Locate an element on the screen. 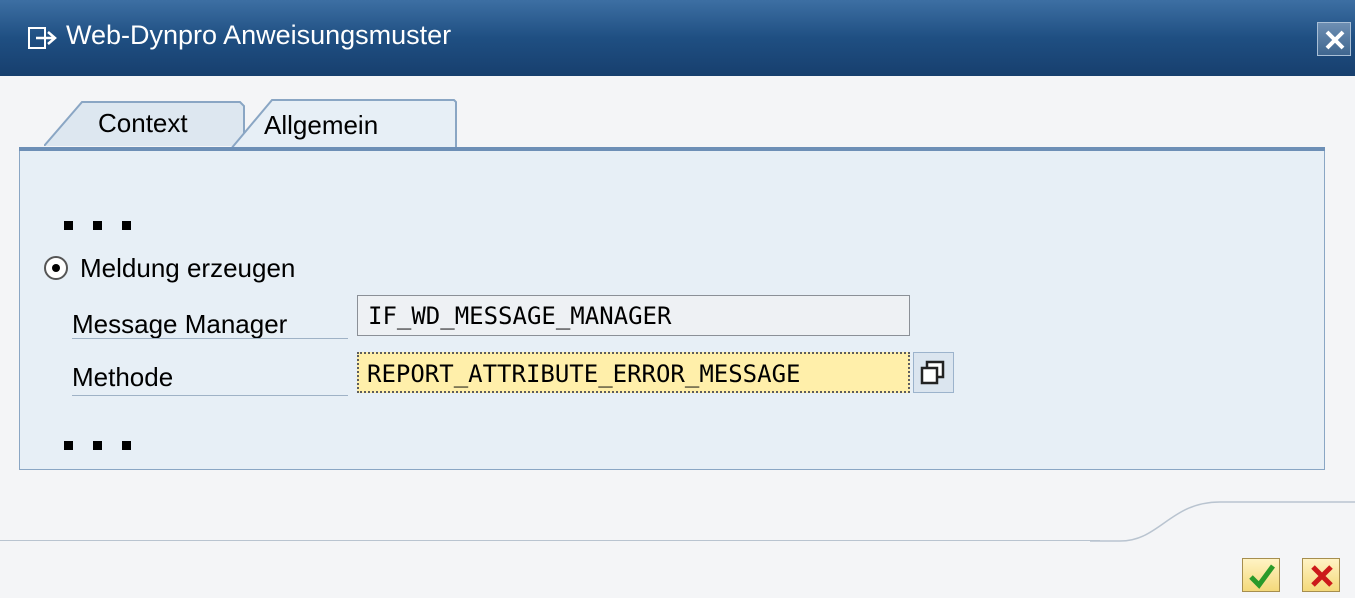  window-pointer-icon is located at coordinates (43, 38).